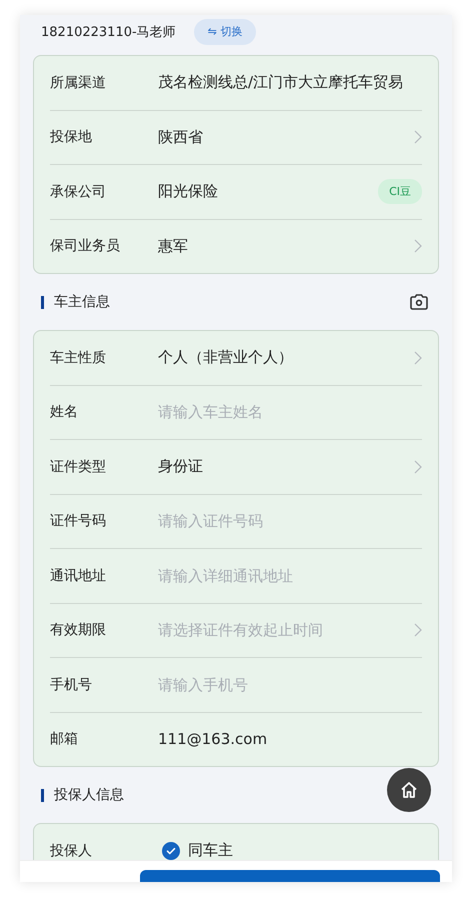  What do you see at coordinates (78, 575) in the screenshot?
I see `field-label: 通讯地址` at bounding box center [78, 575].